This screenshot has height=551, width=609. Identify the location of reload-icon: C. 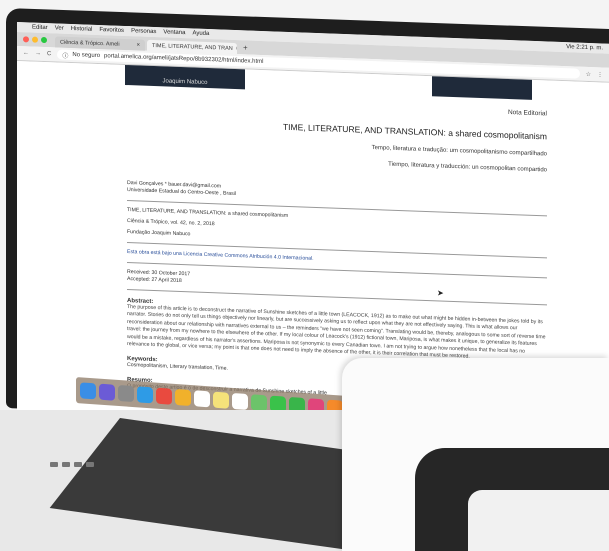
(49, 54).